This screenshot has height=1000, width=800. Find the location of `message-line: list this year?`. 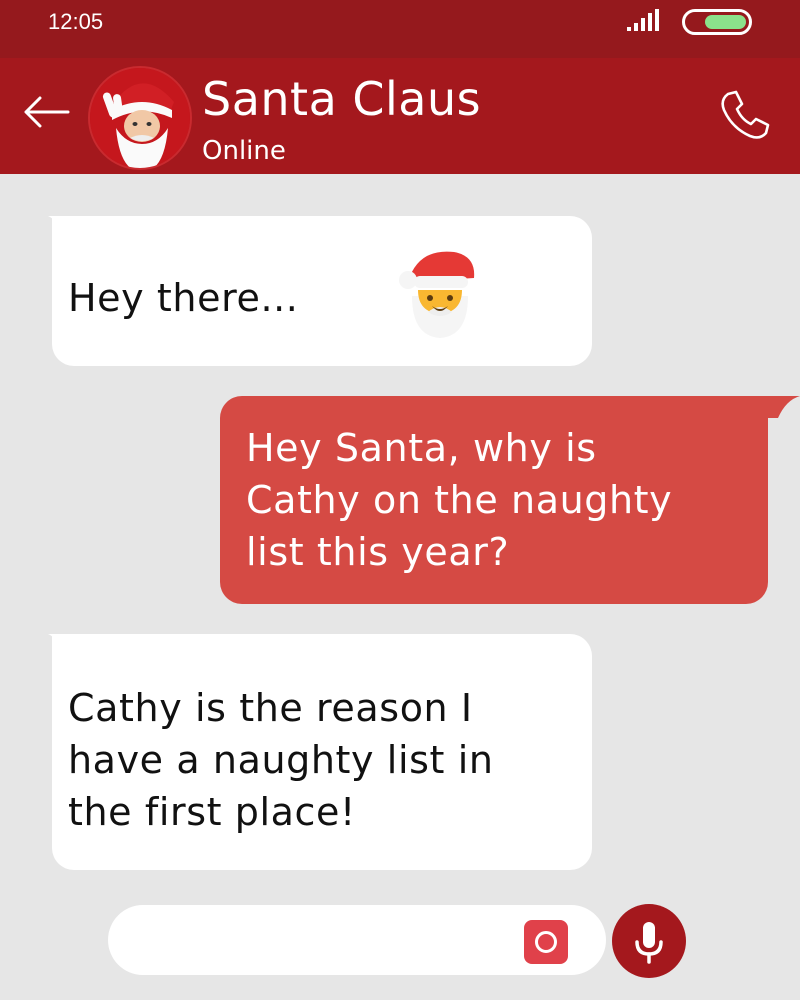

message-line: list this year? is located at coordinates (378, 552).